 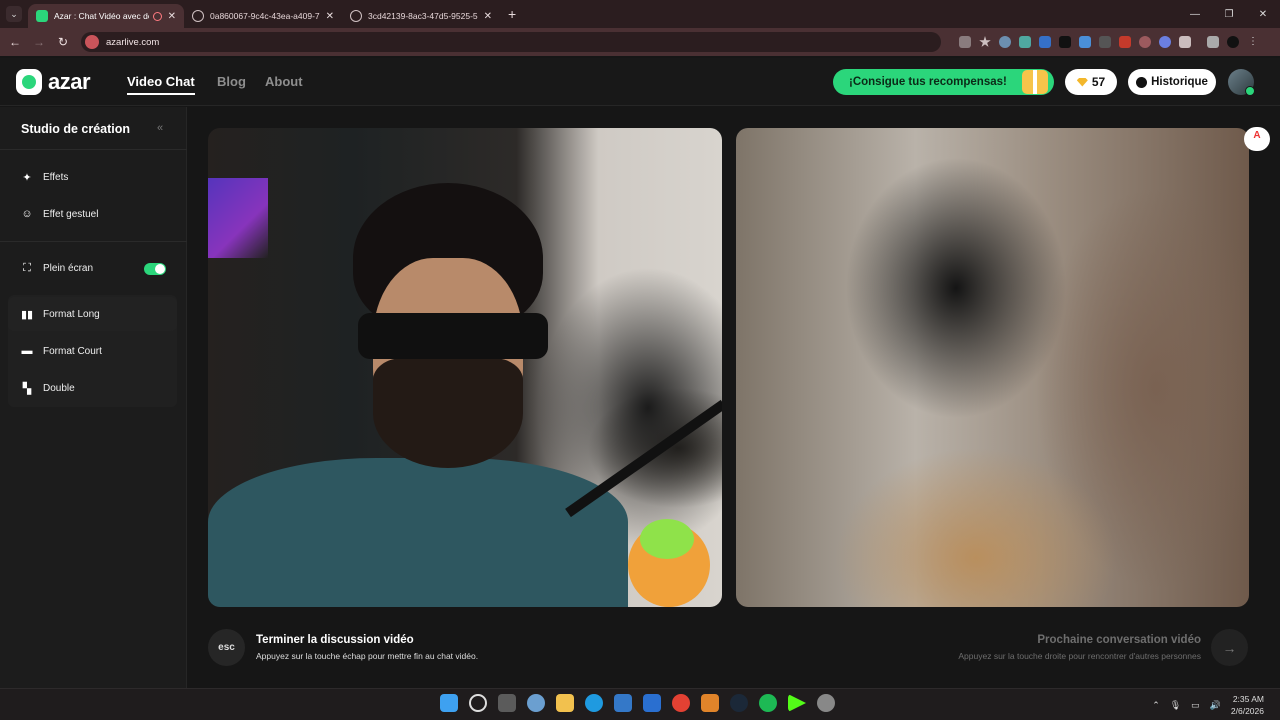 What do you see at coordinates (1085, 42) in the screenshot?
I see `download-icon` at bounding box center [1085, 42].